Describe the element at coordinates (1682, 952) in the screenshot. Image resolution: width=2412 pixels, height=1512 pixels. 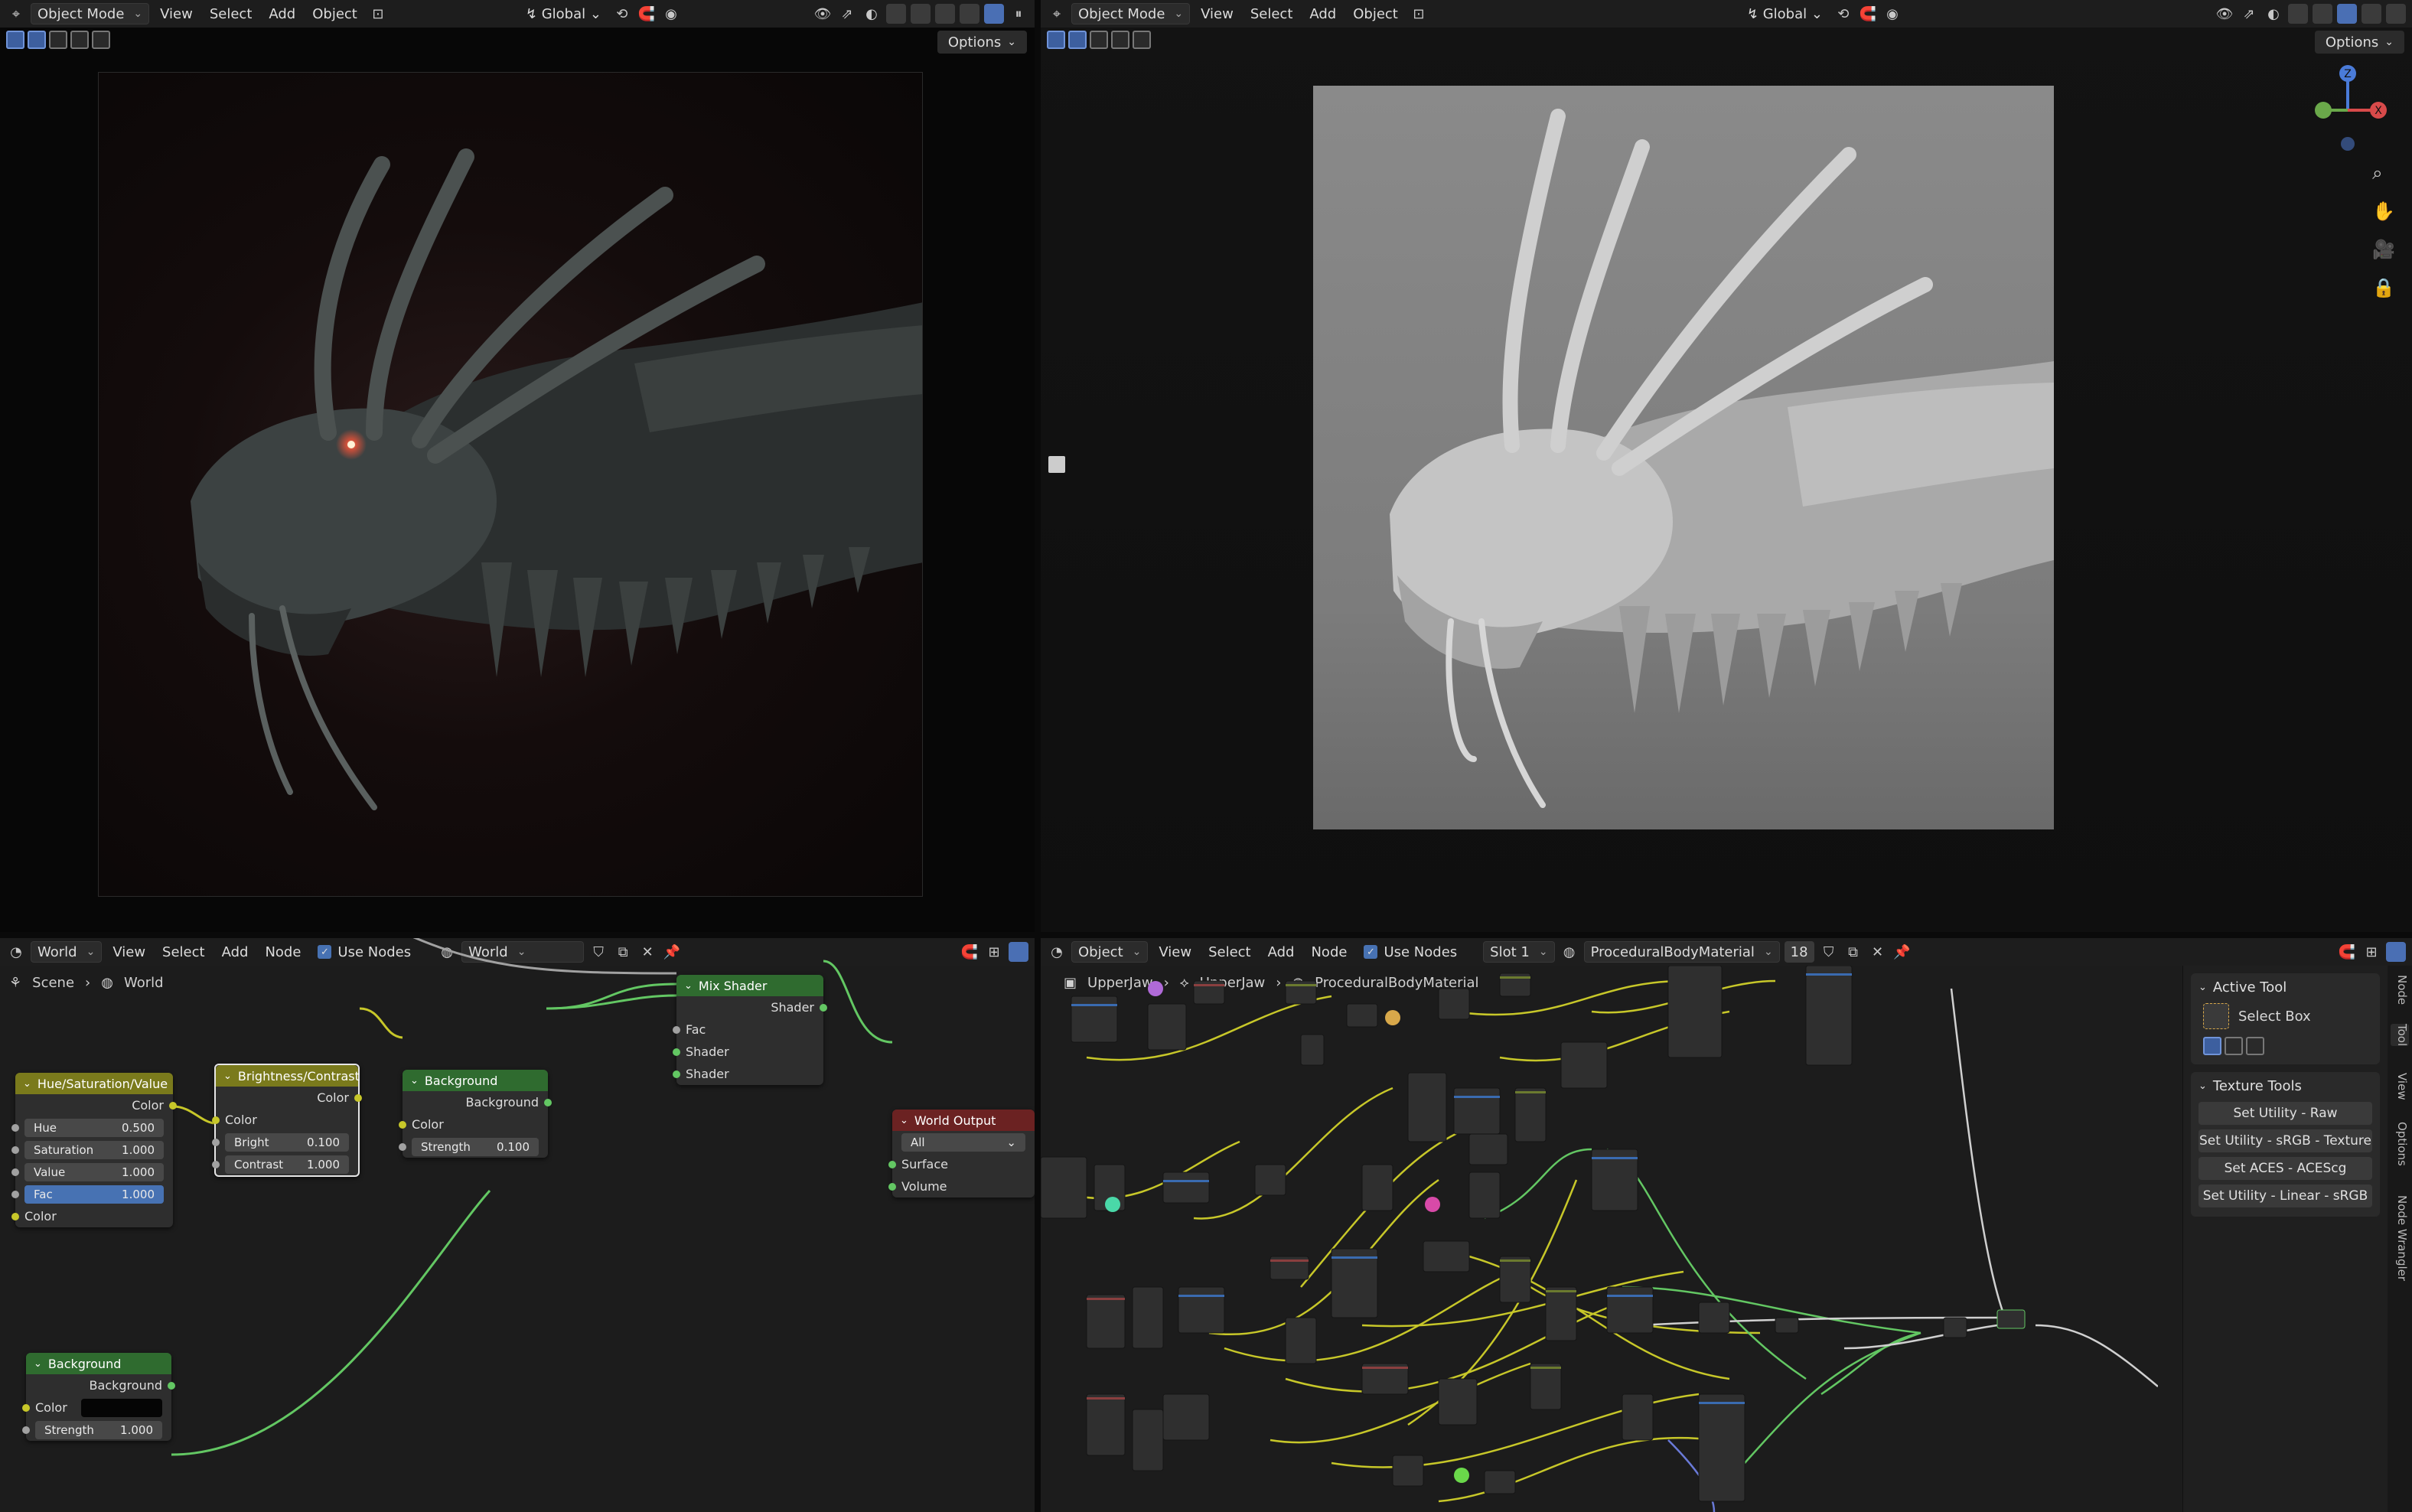
I see `material-datablock-field: ProceduralBodyMaterial` at that location.